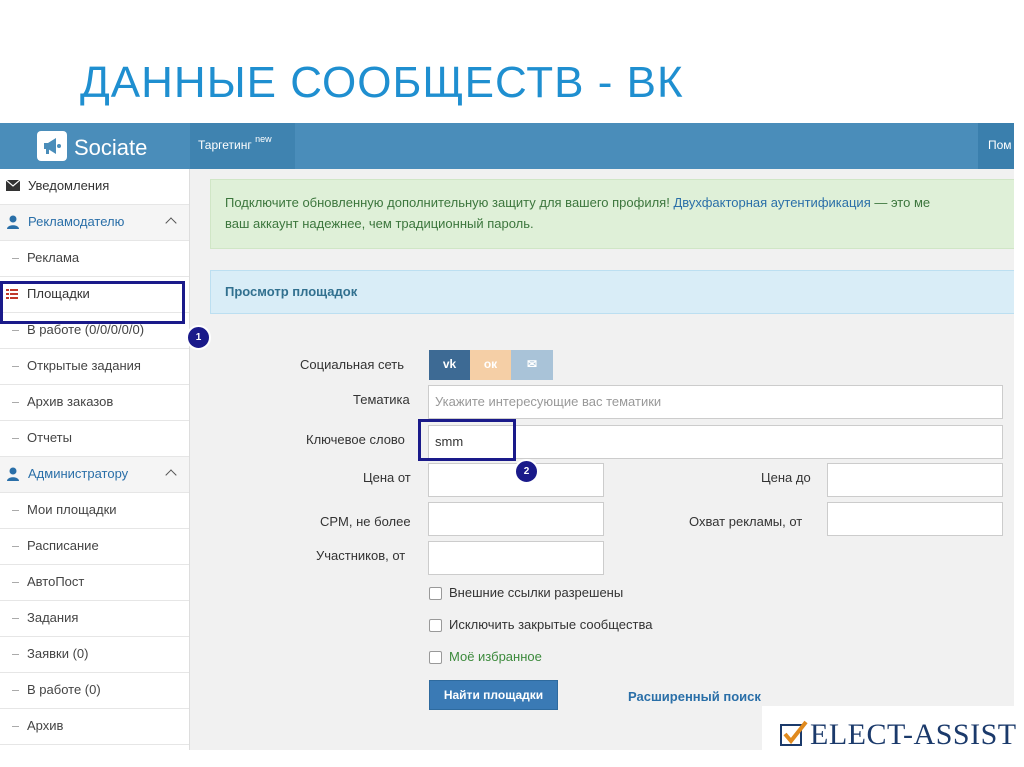 This screenshot has width=1024, height=767. I want to click on sidebar-item-label: В работе (0/0/0/0/0), so click(86, 329).